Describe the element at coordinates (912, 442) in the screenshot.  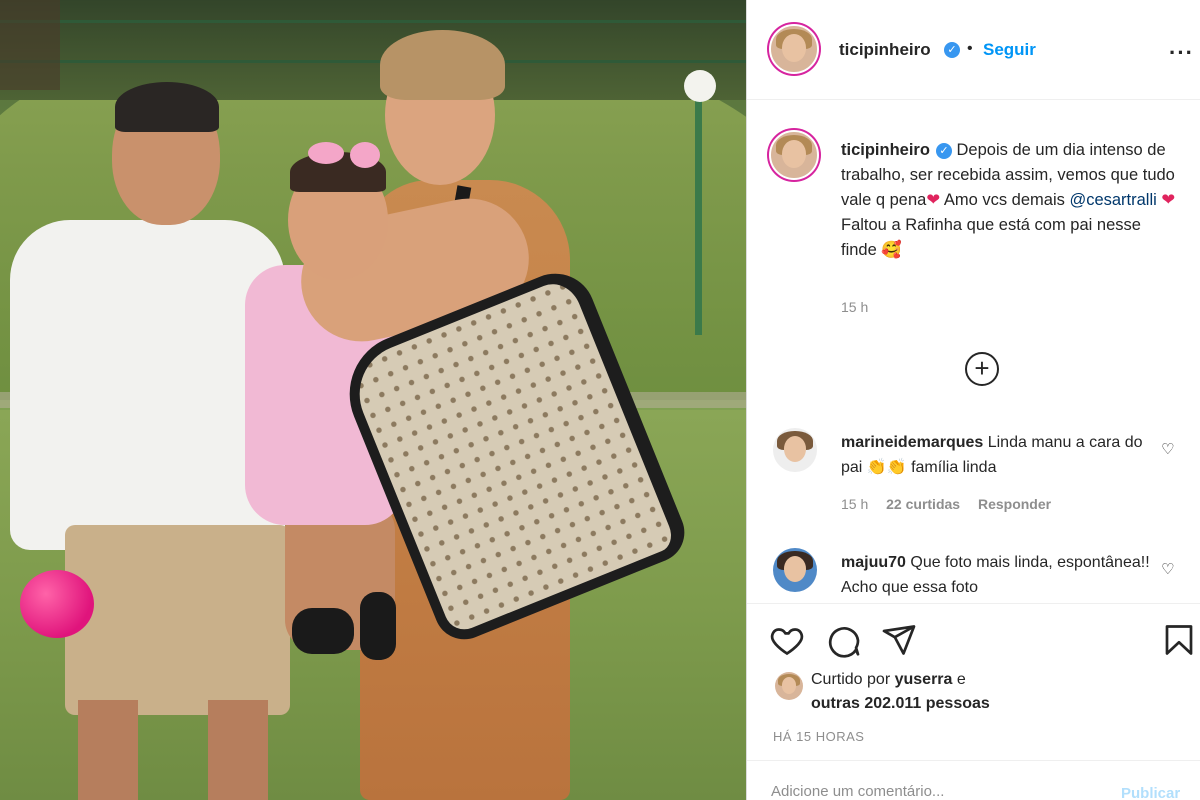
I see `commenter-username: marineidemarques` at that location.